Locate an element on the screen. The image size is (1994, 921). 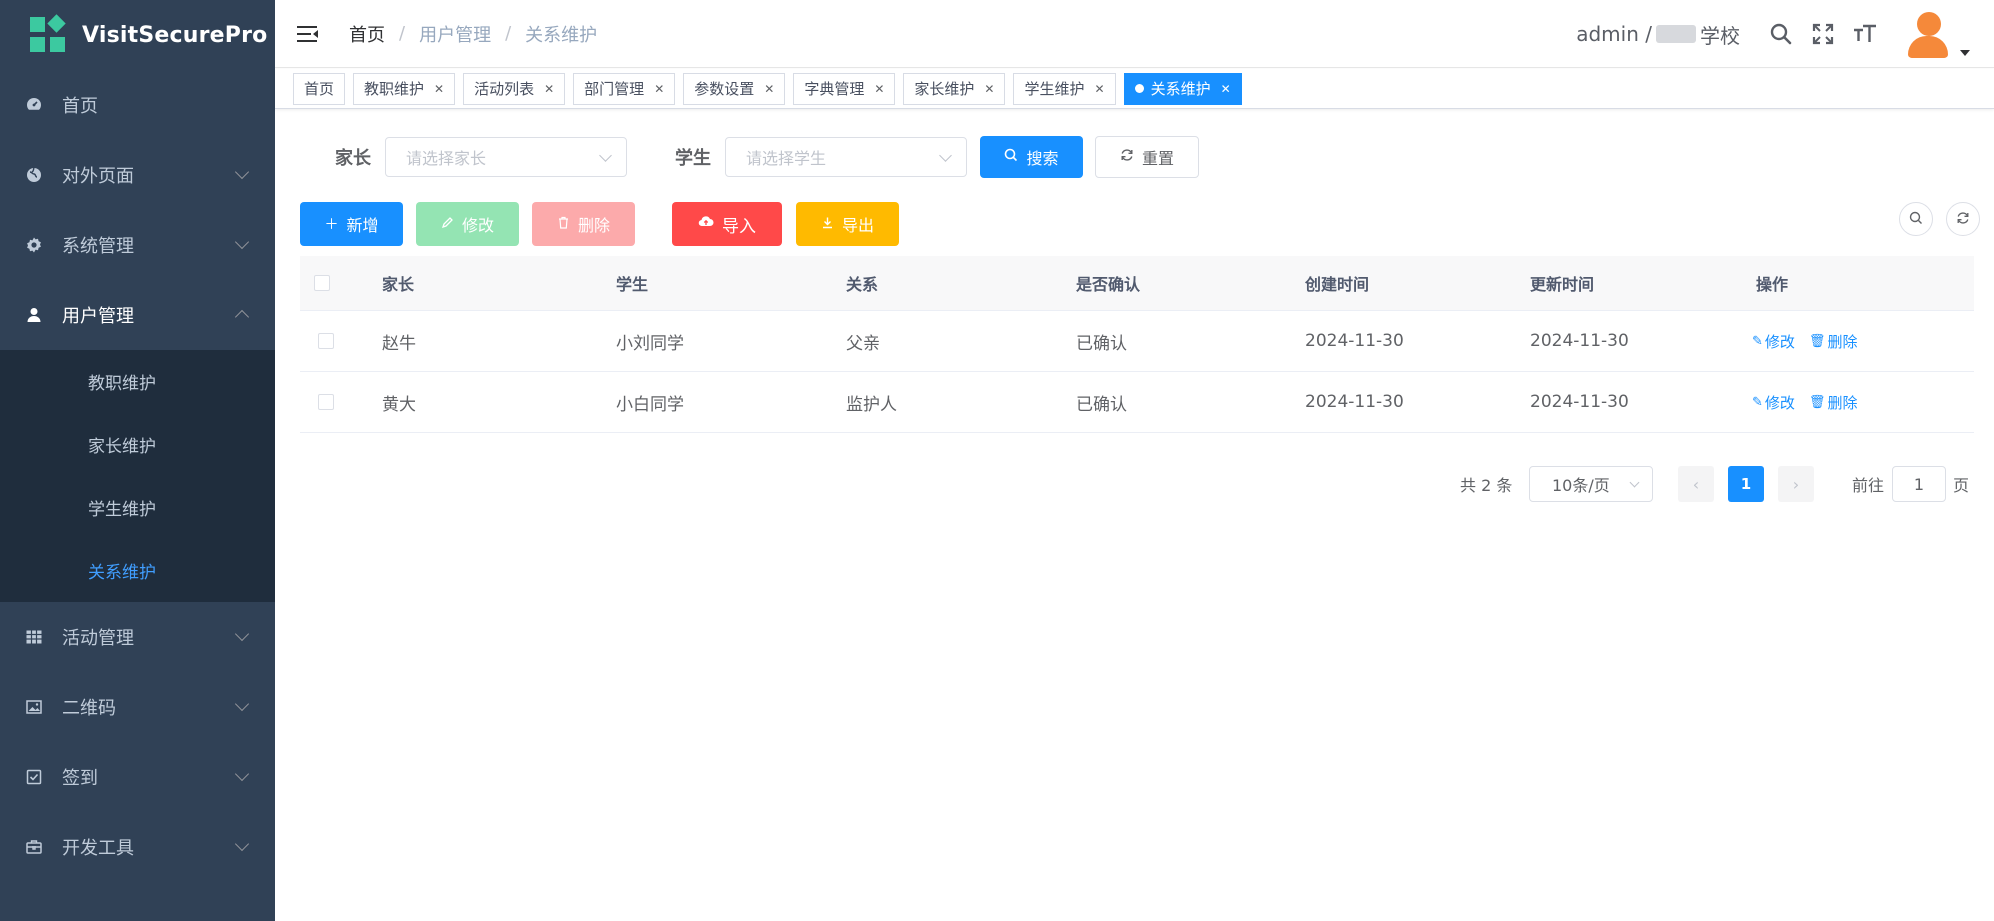
sidebar-item-activities: 活动管理 is located at coordinates (137, 637).